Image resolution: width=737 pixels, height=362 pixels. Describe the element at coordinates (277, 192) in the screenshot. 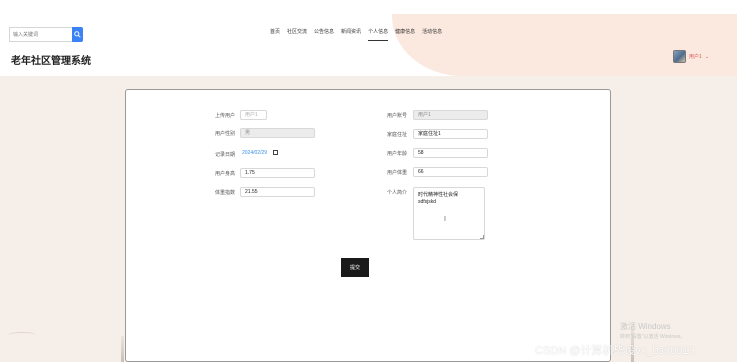

I see `bmi-field: 21.55` at that location.